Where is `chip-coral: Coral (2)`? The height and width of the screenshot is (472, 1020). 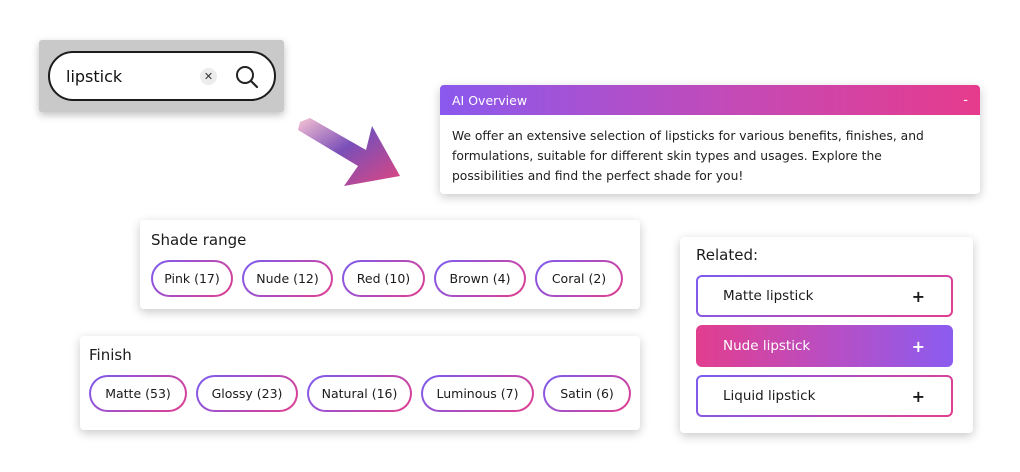 chip-coral: Coral (2) is located at coordinates (579, 278).